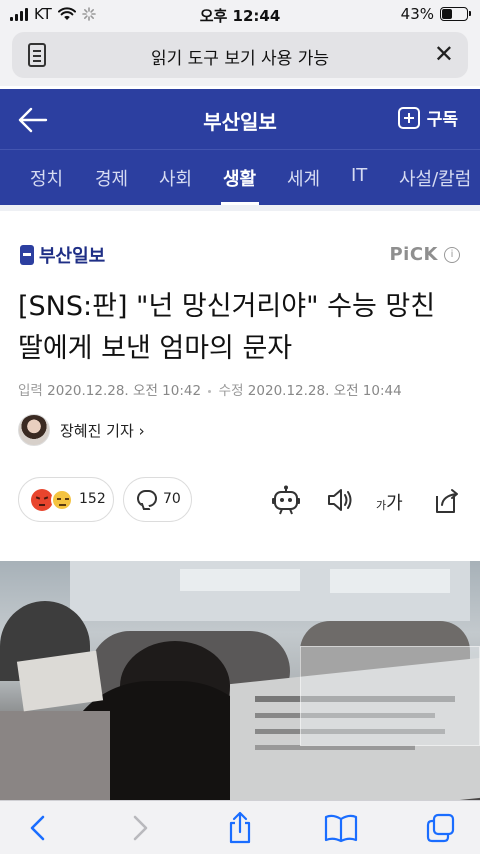 This screenshot has width=480, height=854. What do you see at coordinates (111, 178) in the screenshot?
I see `tab-economy: 경제` at bounding box center [111, 178].